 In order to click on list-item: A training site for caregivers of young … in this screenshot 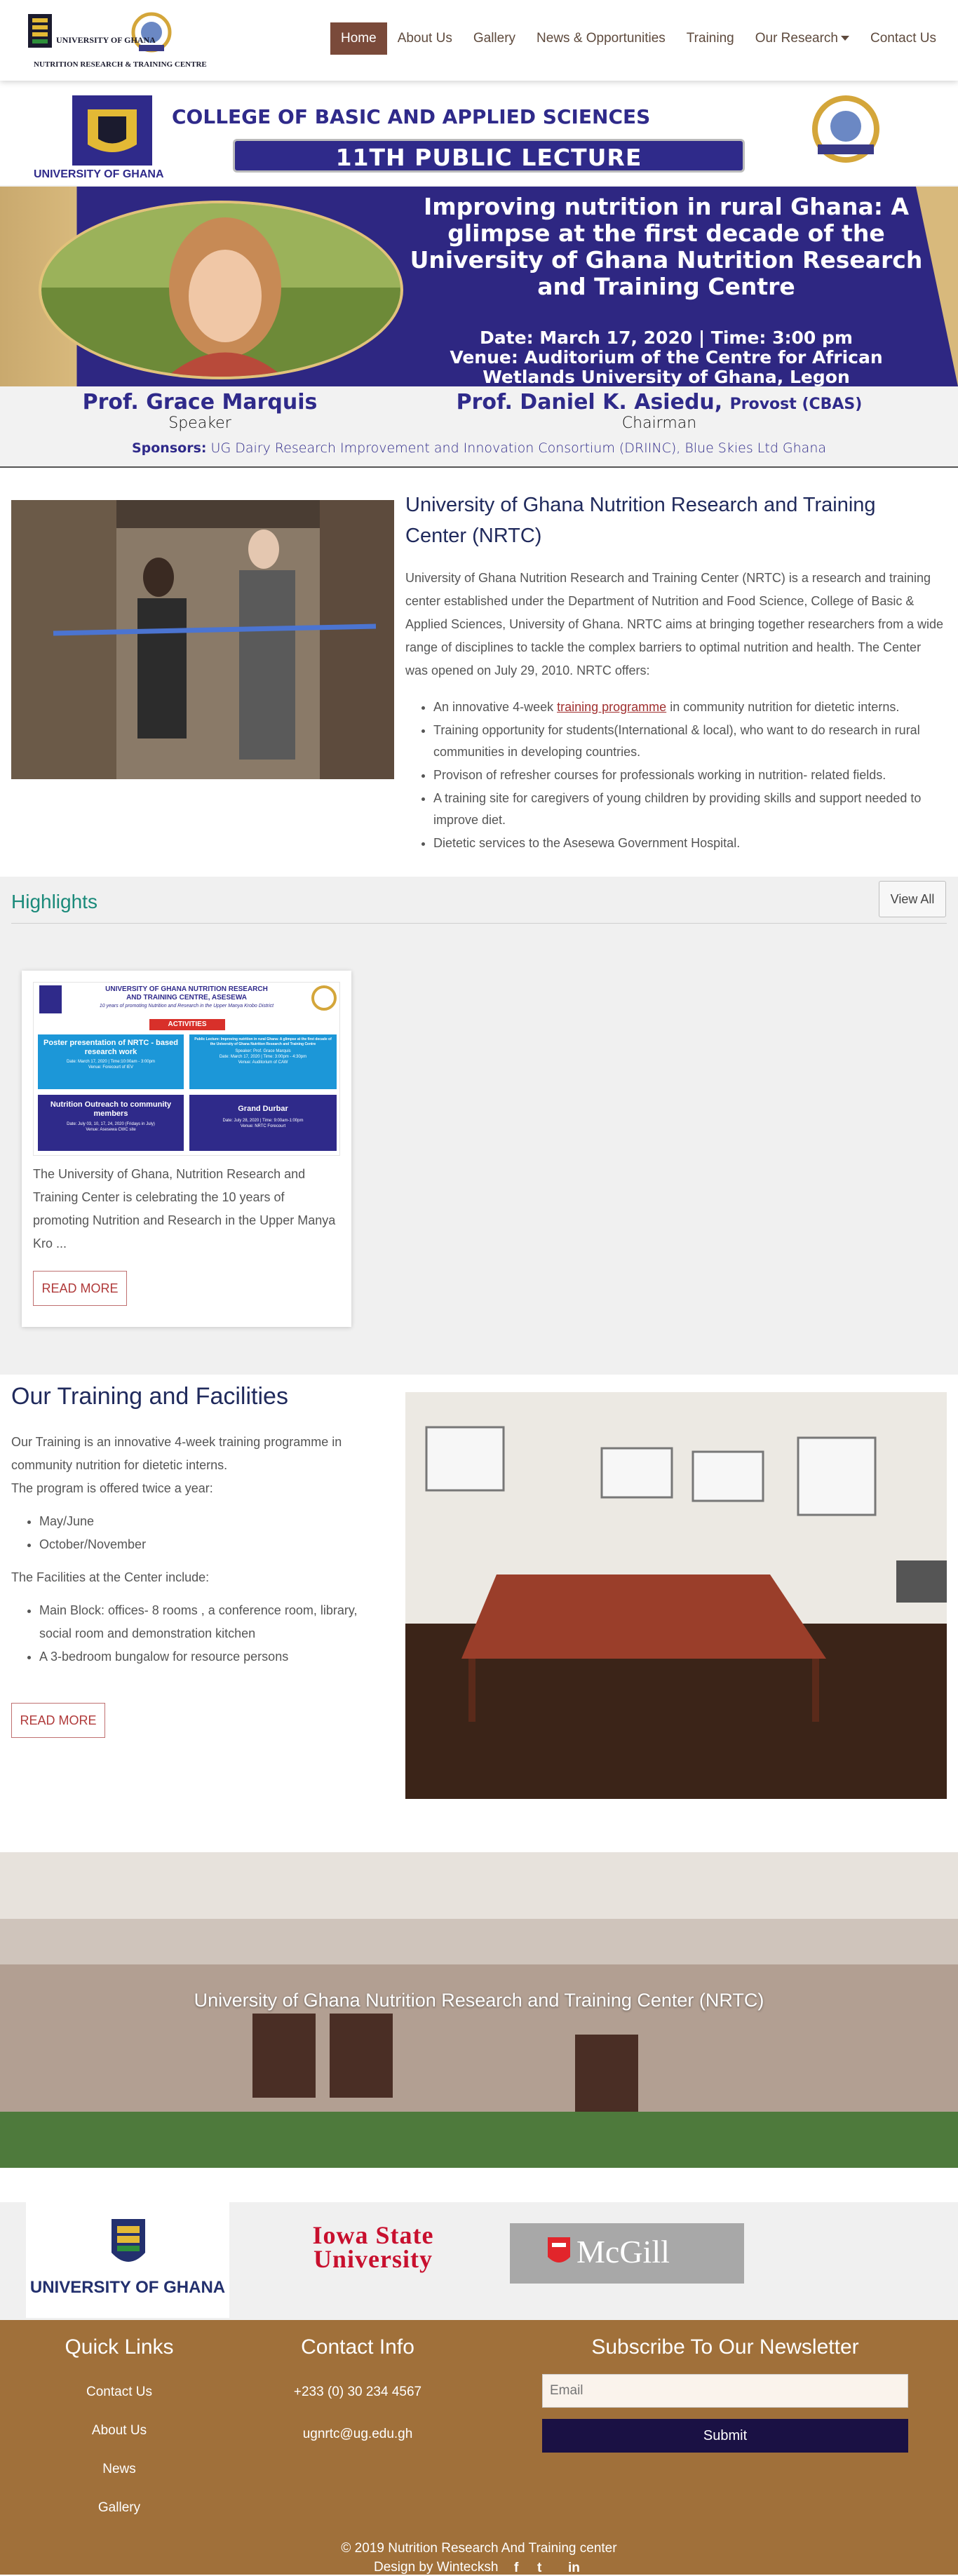, I will do `click(692, 809)`.